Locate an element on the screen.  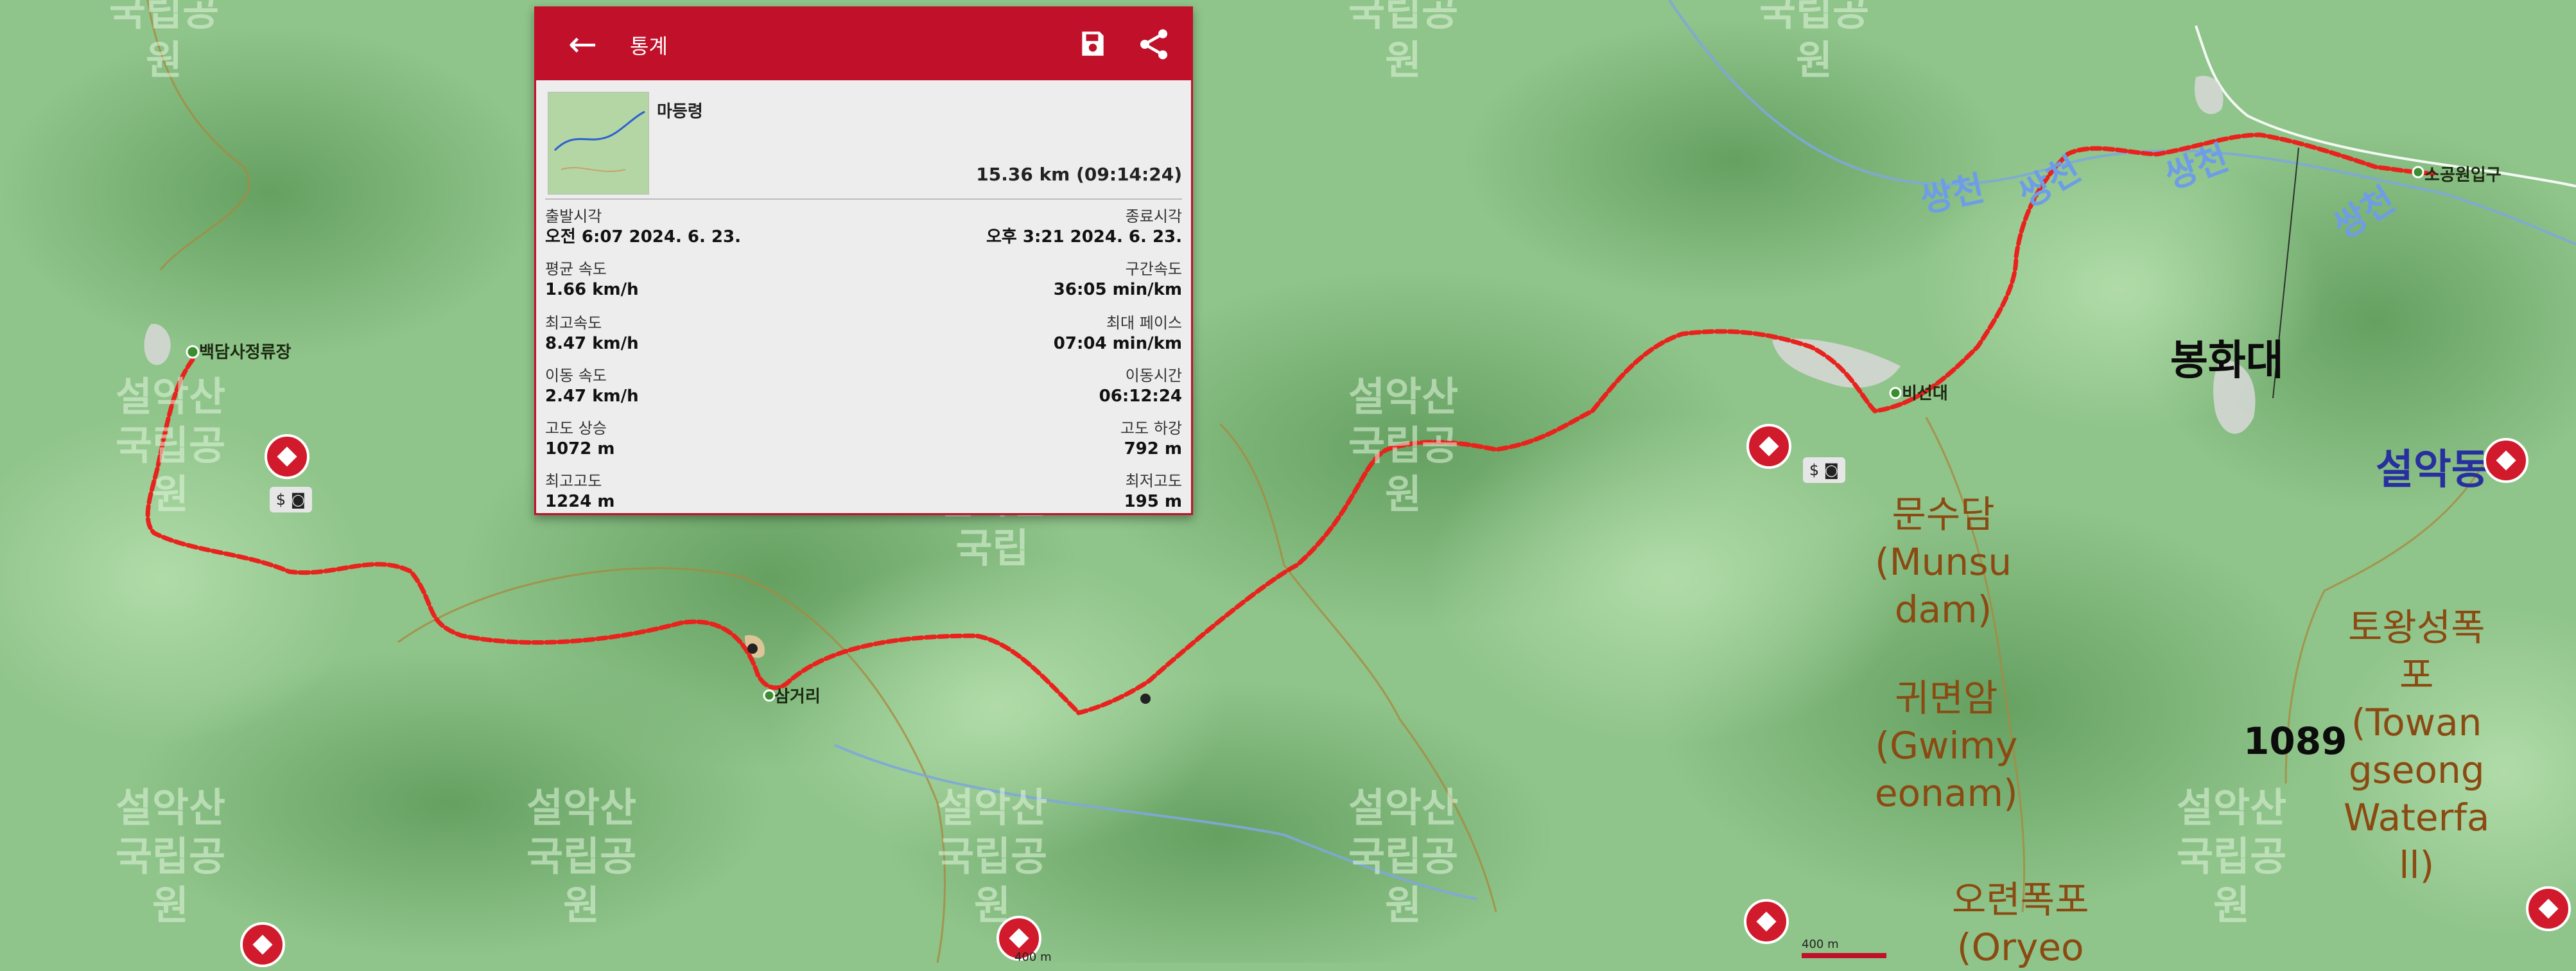
hut-point is located at coordinates (752, 648).